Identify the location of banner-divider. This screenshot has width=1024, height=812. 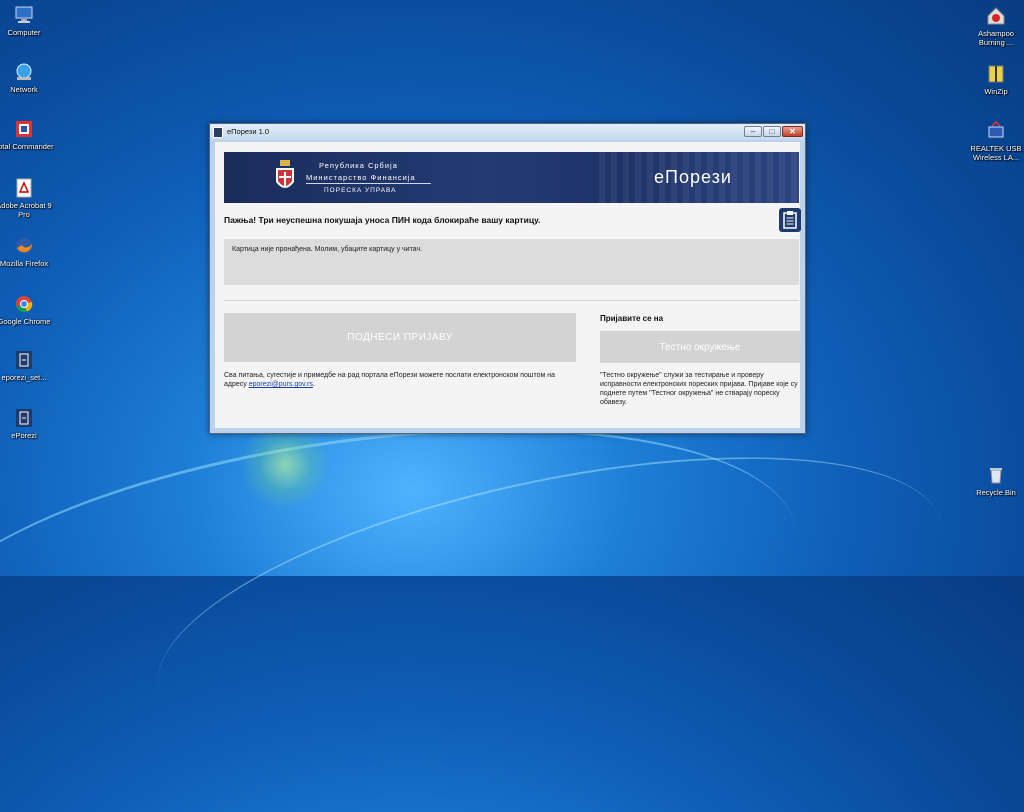
(368, 183).